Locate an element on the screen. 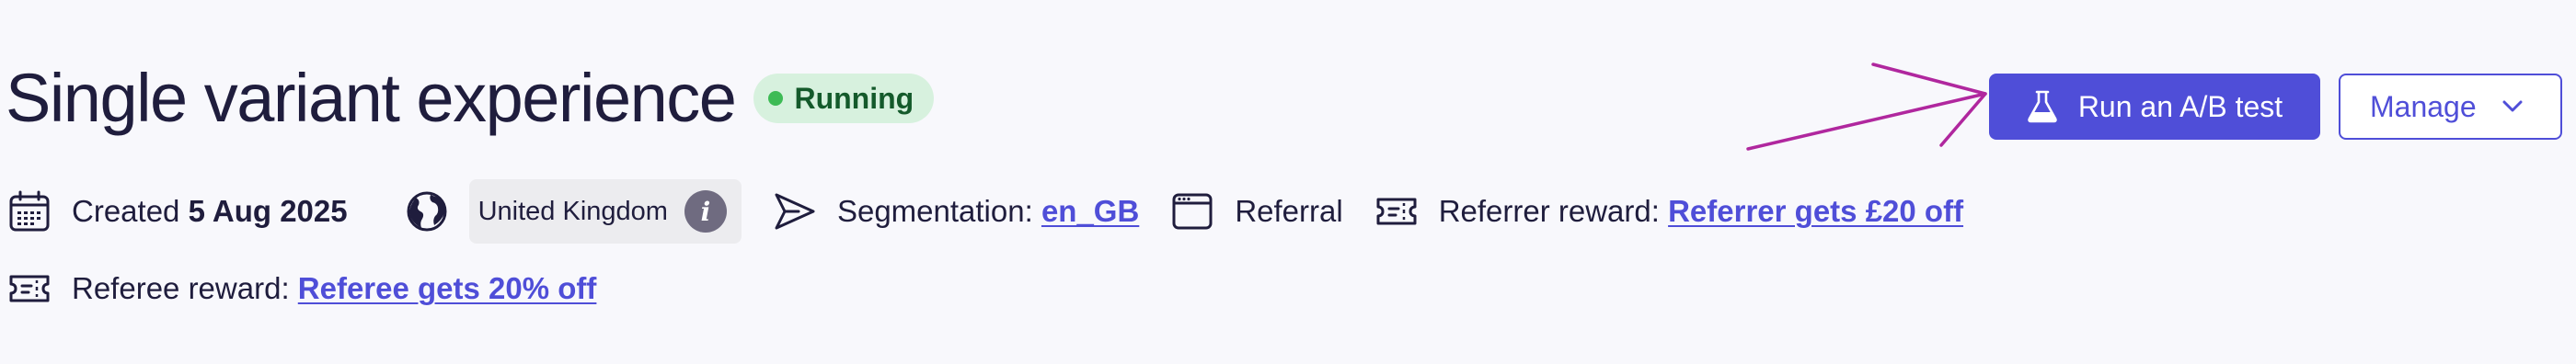 Image resolution: width=2576 pixels, height=364 pixels. calendar-icon is located at coordinates (29, 211).